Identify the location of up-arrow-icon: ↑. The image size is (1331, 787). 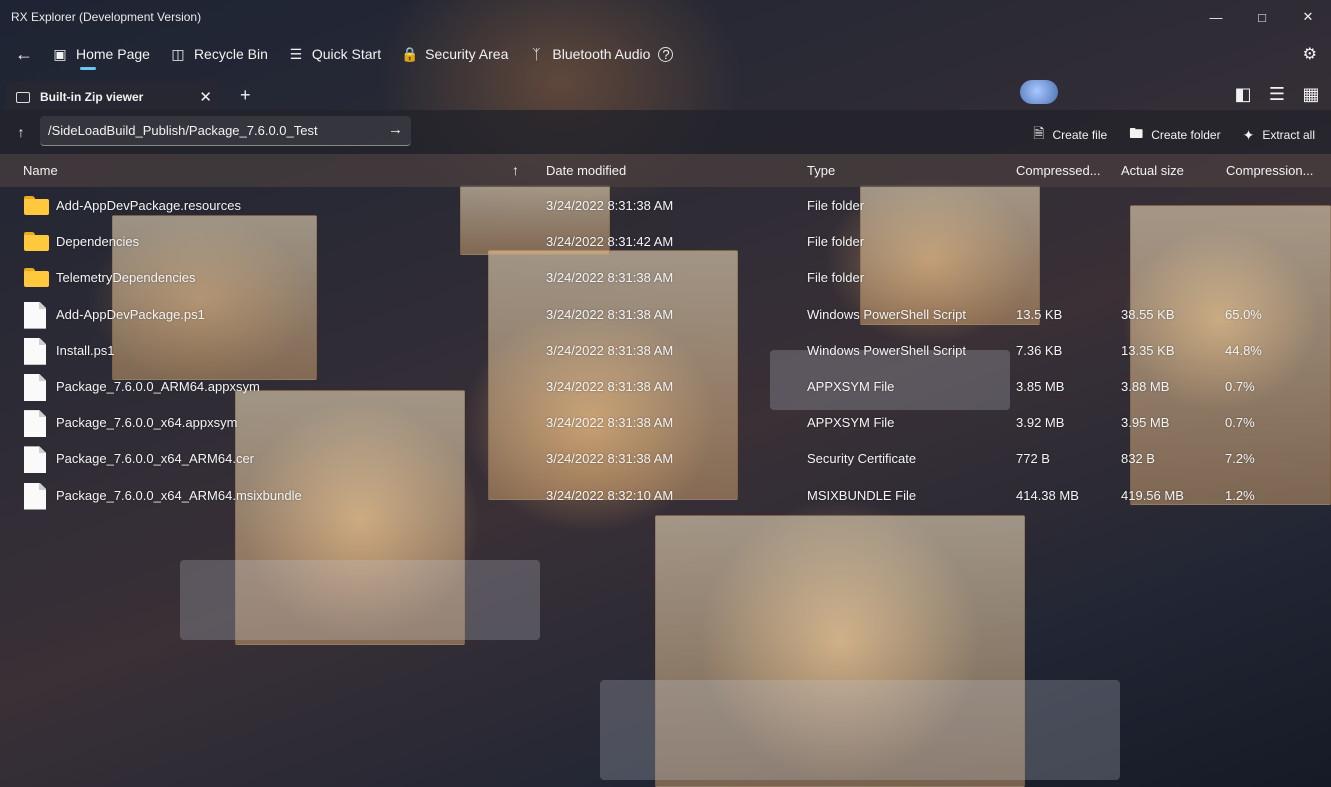
(21, 132).